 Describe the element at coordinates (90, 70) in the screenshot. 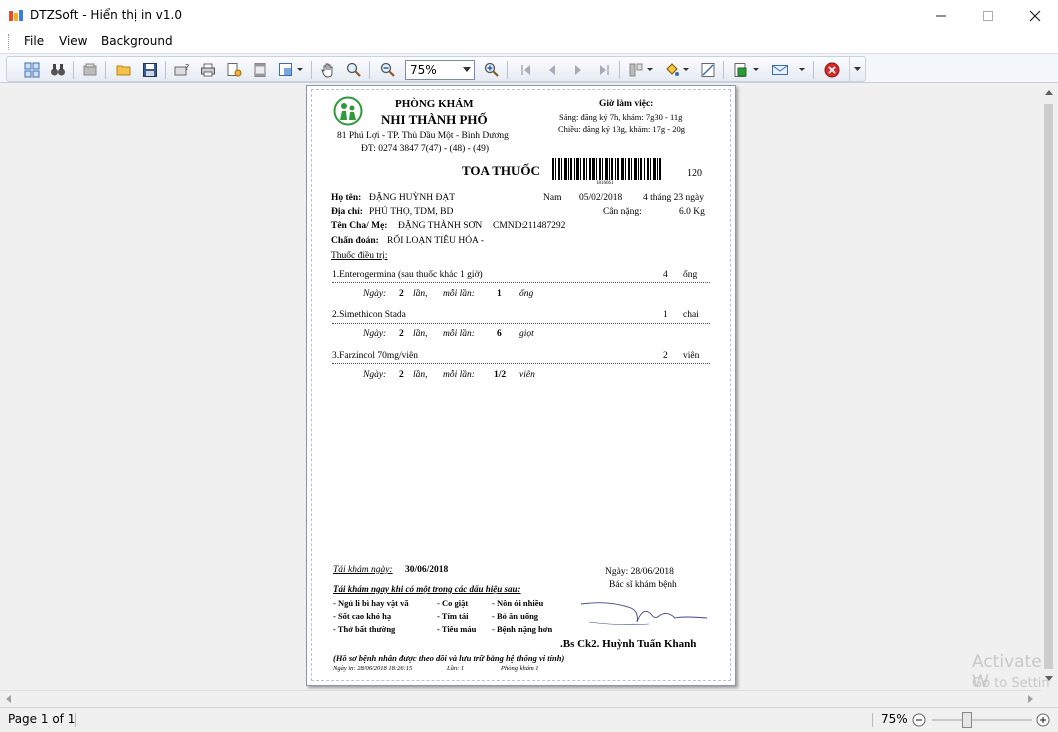

I see `multiple-pages-button` at that location.